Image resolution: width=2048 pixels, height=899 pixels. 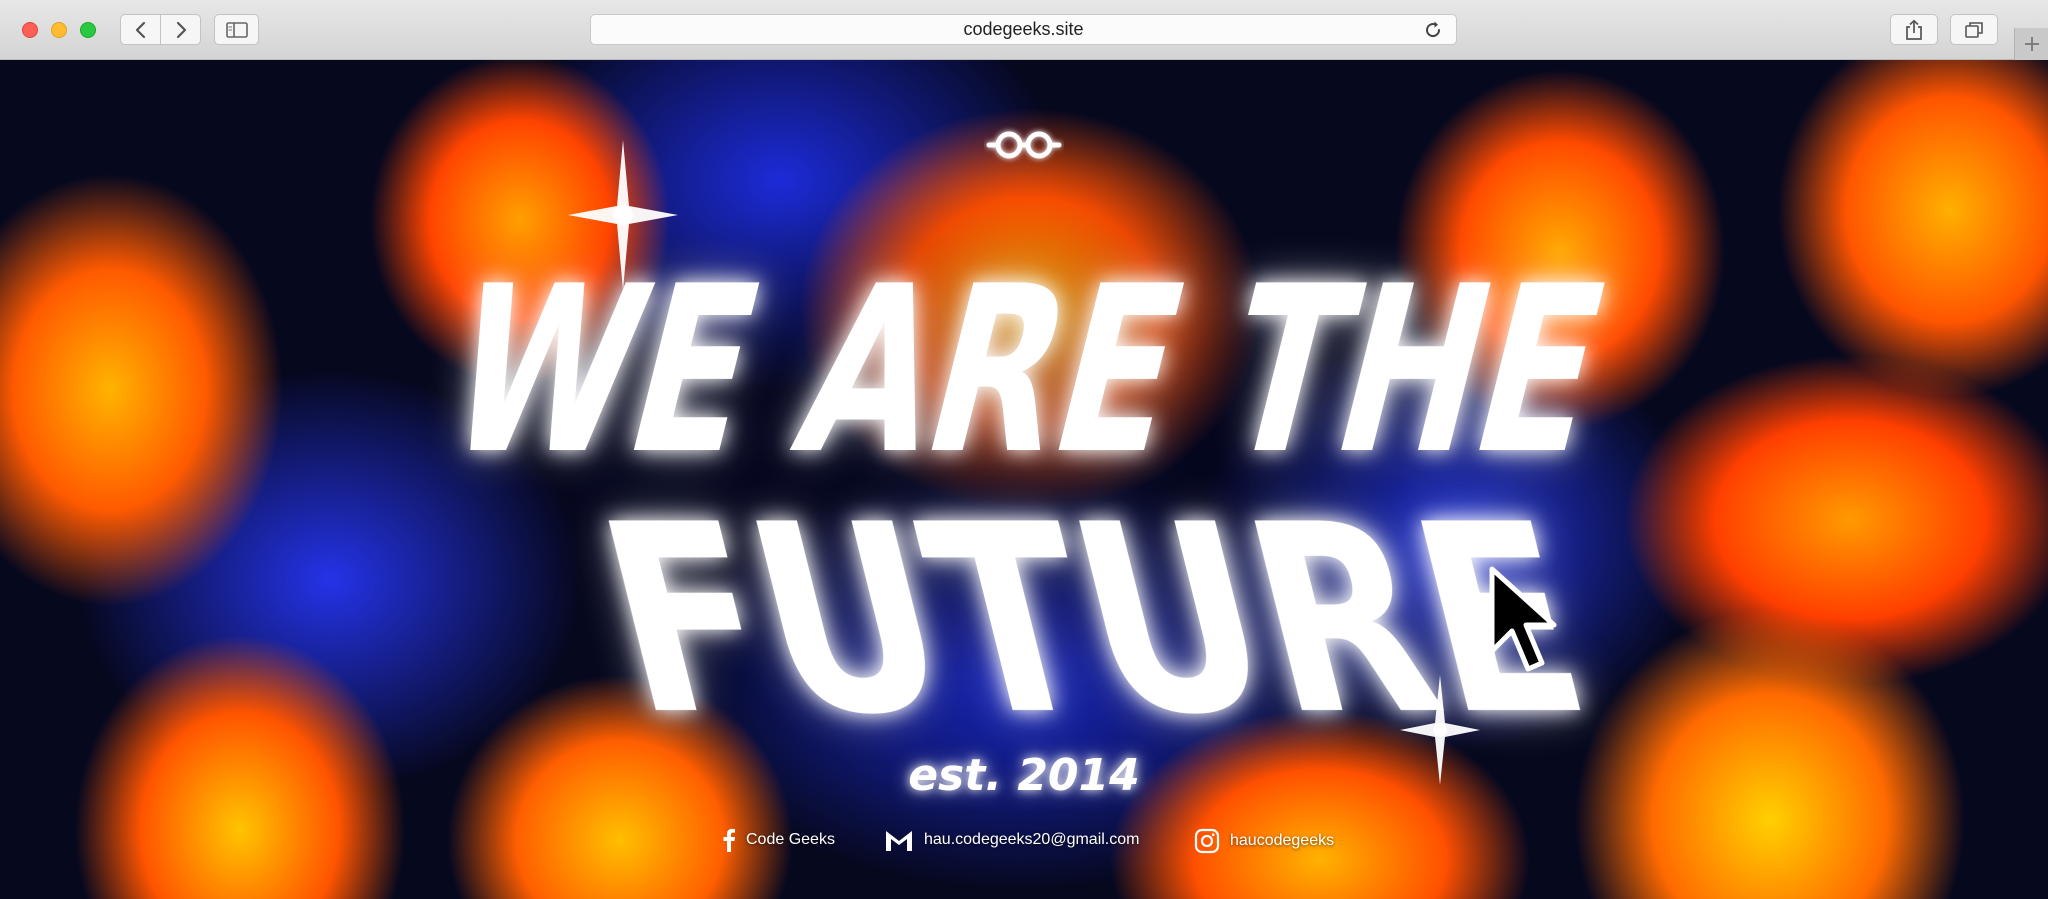 I want to click on window-minimize-button, so click(x=59, y=30).